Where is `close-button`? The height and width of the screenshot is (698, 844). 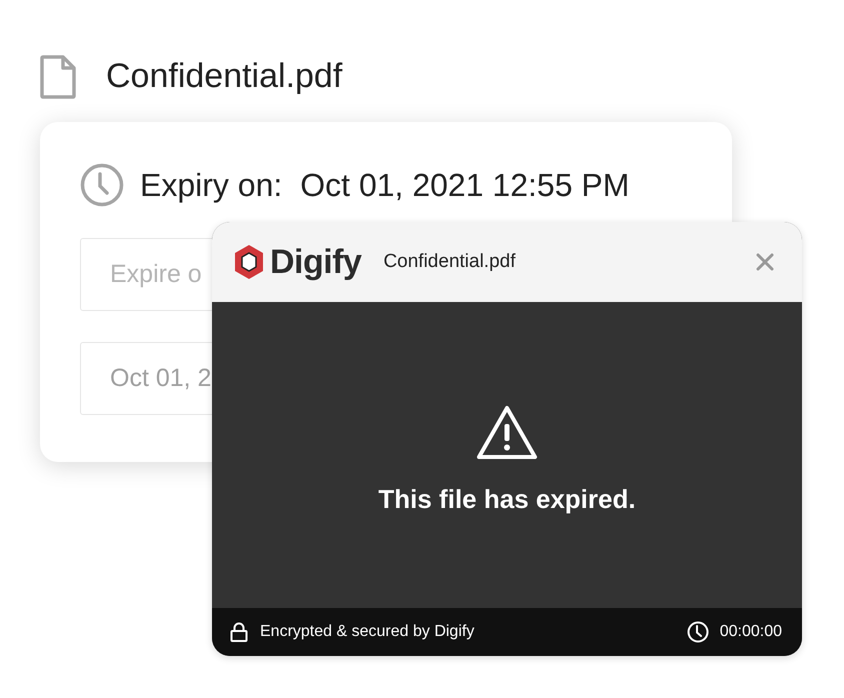
close-button is located at coordinates (765, 262).